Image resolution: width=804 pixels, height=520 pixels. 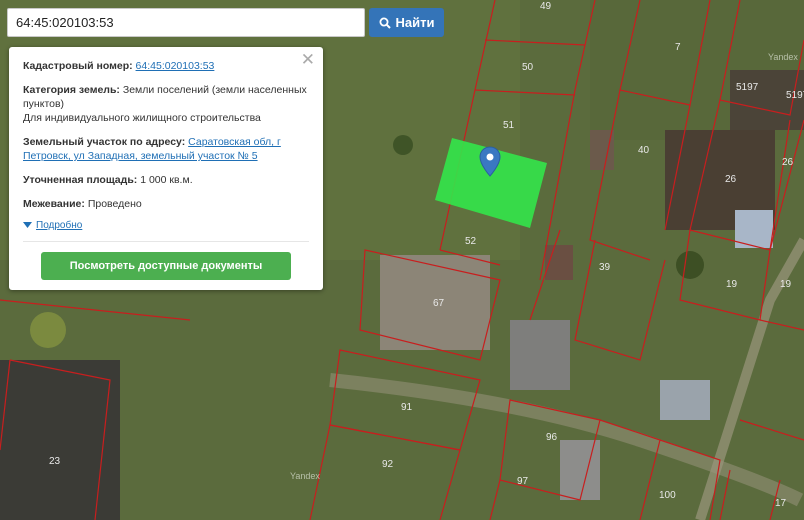 I want to click on parcel-label: 7, so click(x=678, y=47).